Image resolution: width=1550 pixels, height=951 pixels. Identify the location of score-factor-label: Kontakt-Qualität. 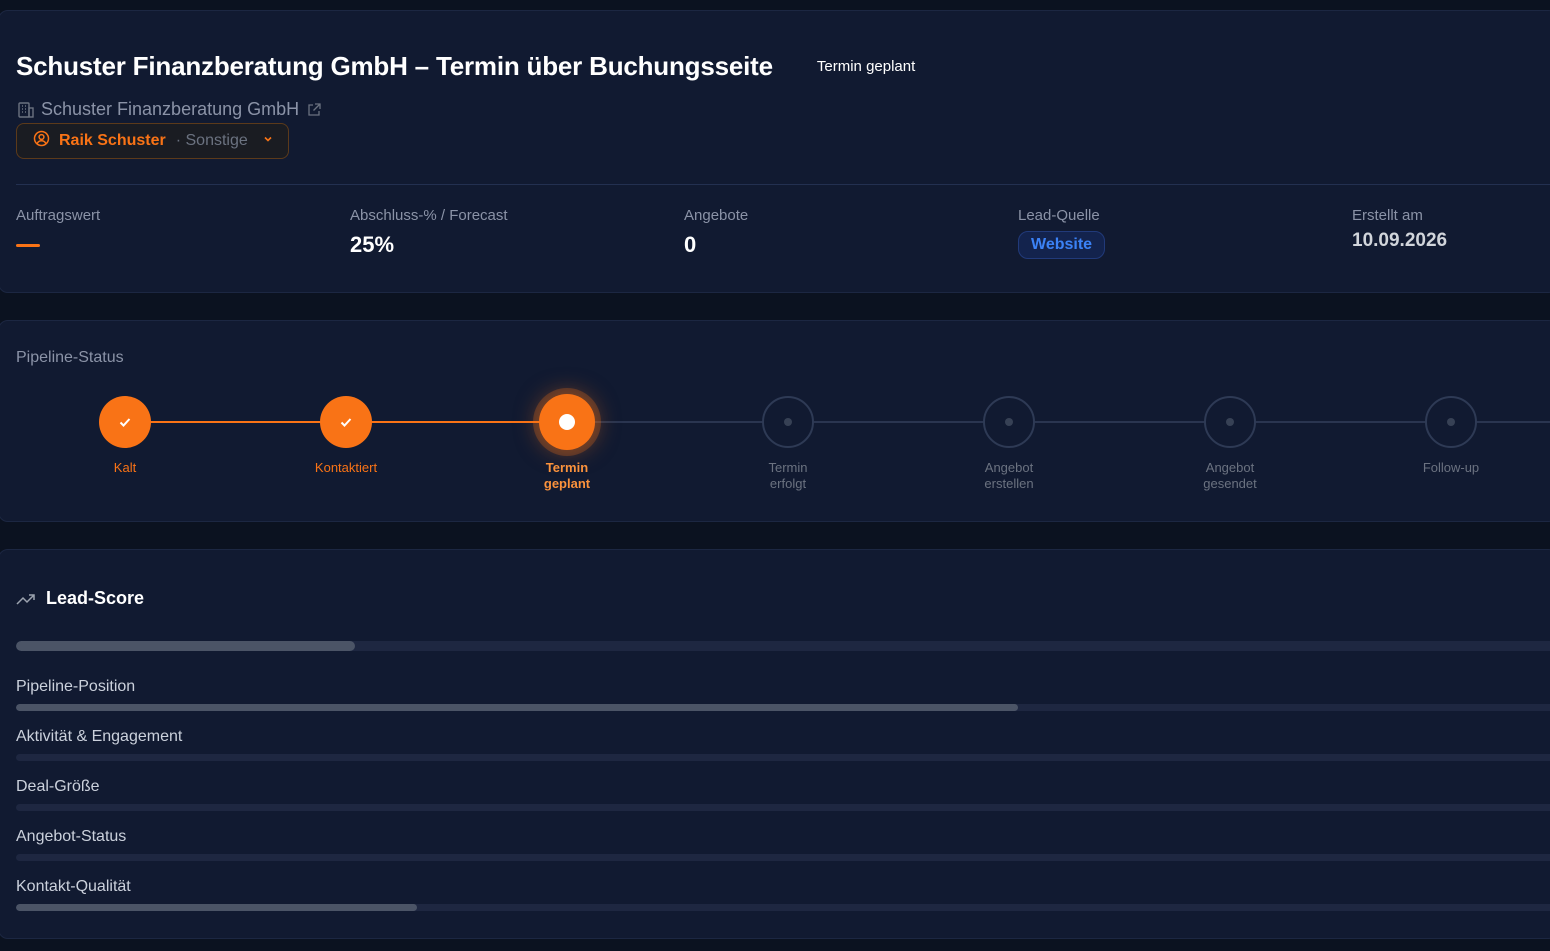
(73, 886).